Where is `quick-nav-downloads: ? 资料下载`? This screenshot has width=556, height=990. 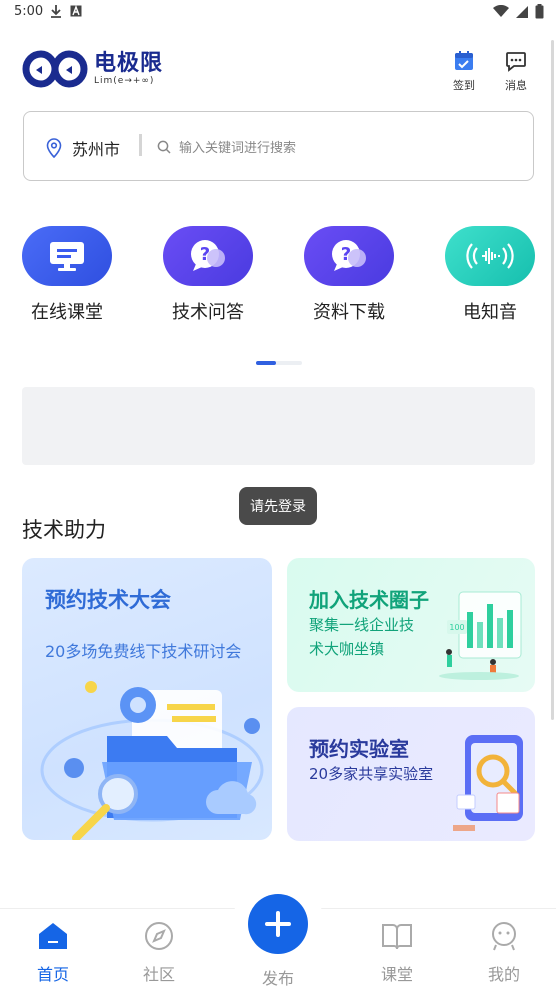
quick-nav-downloads: ? 资料下载 is located at coordinates (349, 275).